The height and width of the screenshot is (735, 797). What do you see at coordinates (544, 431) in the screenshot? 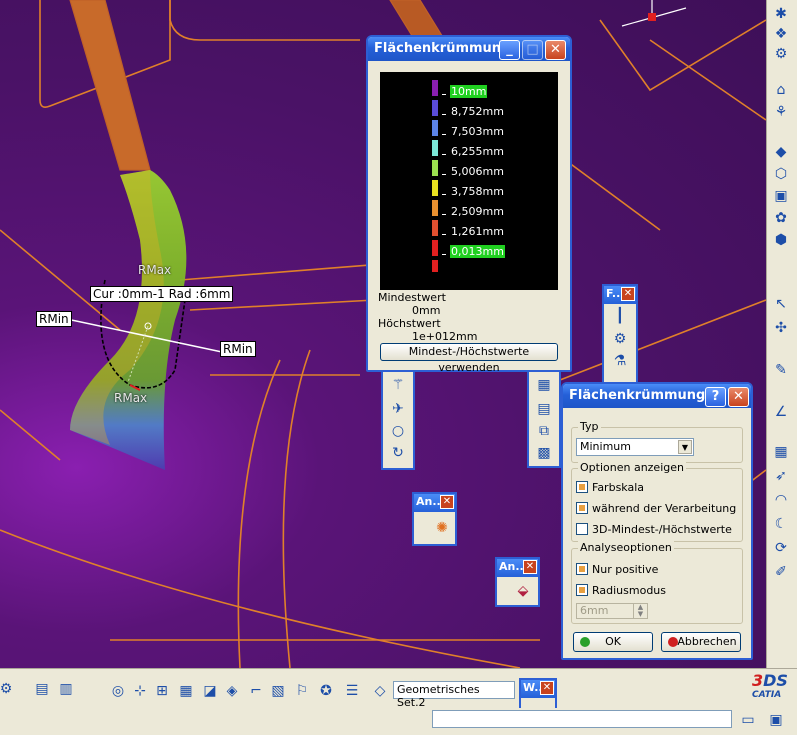
I see `tool-icon: ⧉` at bounding box center [544, 431].